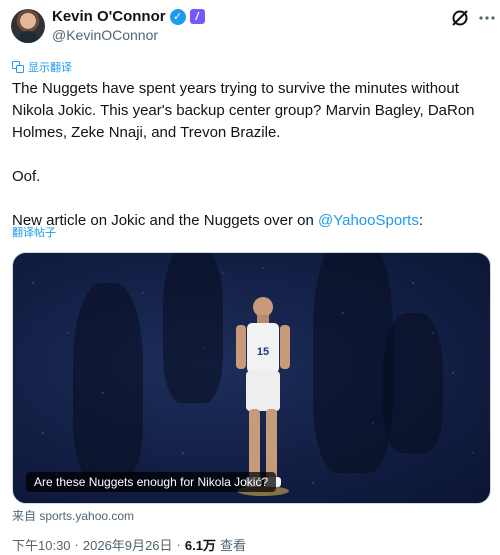 The width and height of the screenshot is (500, 555). Describe the element at coordinates (105, 35) in the screenshot. I see `author-handle: @KevinOConnor` at that location.